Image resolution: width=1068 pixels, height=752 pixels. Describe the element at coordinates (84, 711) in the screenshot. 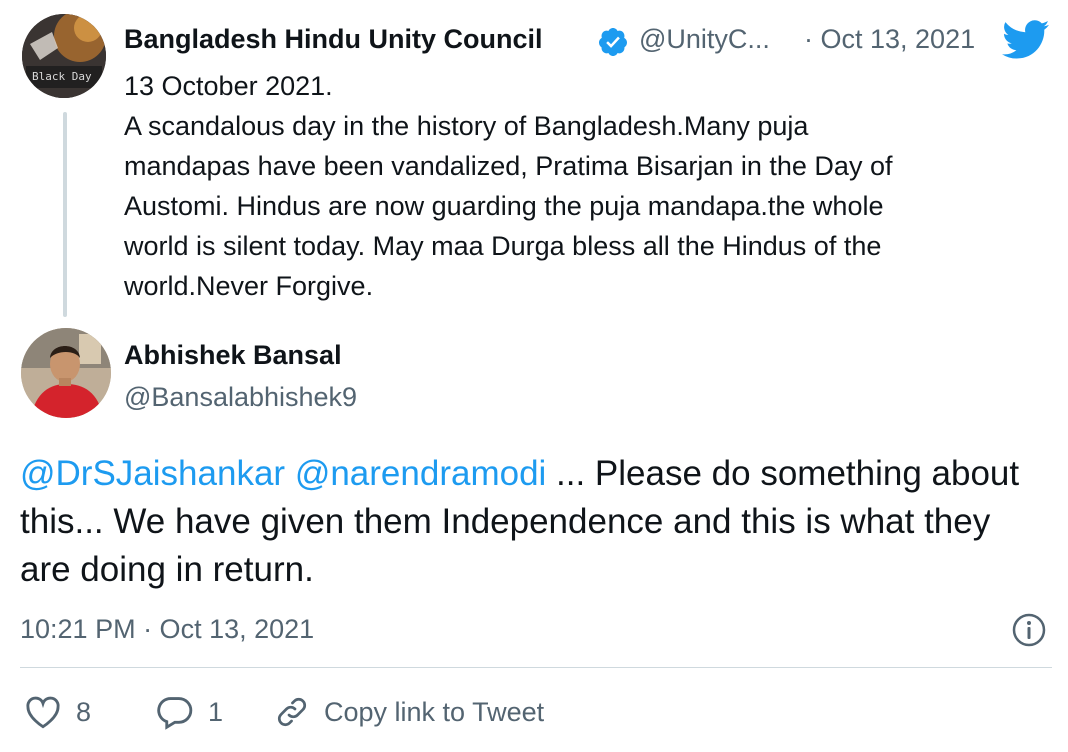

I see `like-count: 8` at that location.